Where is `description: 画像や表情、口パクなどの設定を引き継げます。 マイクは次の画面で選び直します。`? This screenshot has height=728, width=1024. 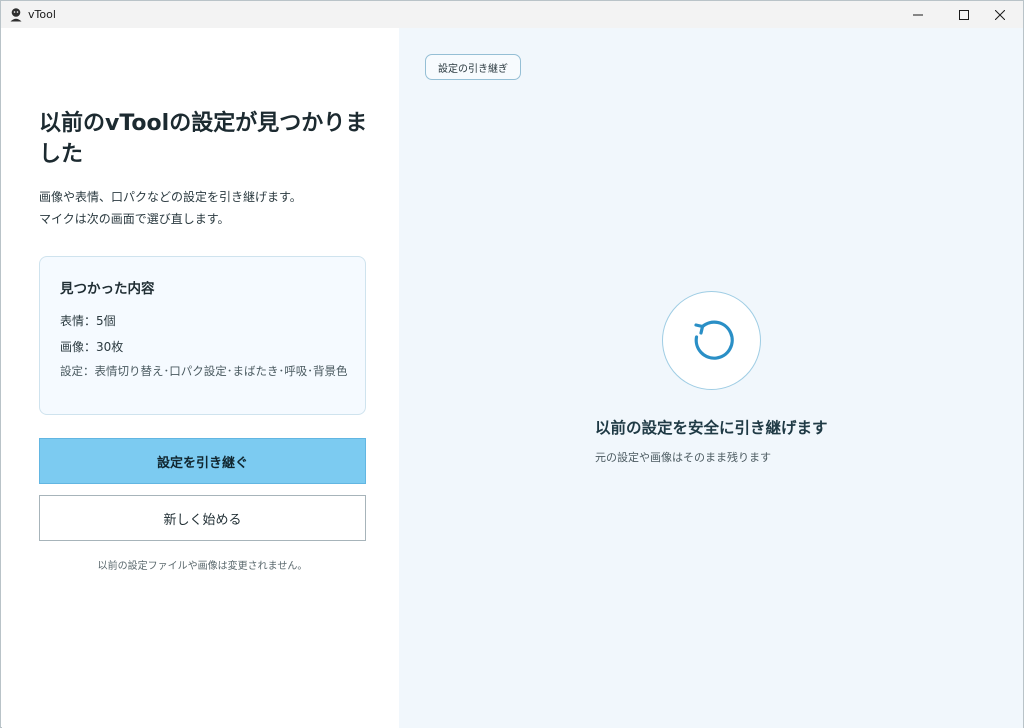
description: 画像や表情、口パクなどの設定を引き継げます。 マイクは次の画面で選び直します。 is located at coordinates (170, 208).